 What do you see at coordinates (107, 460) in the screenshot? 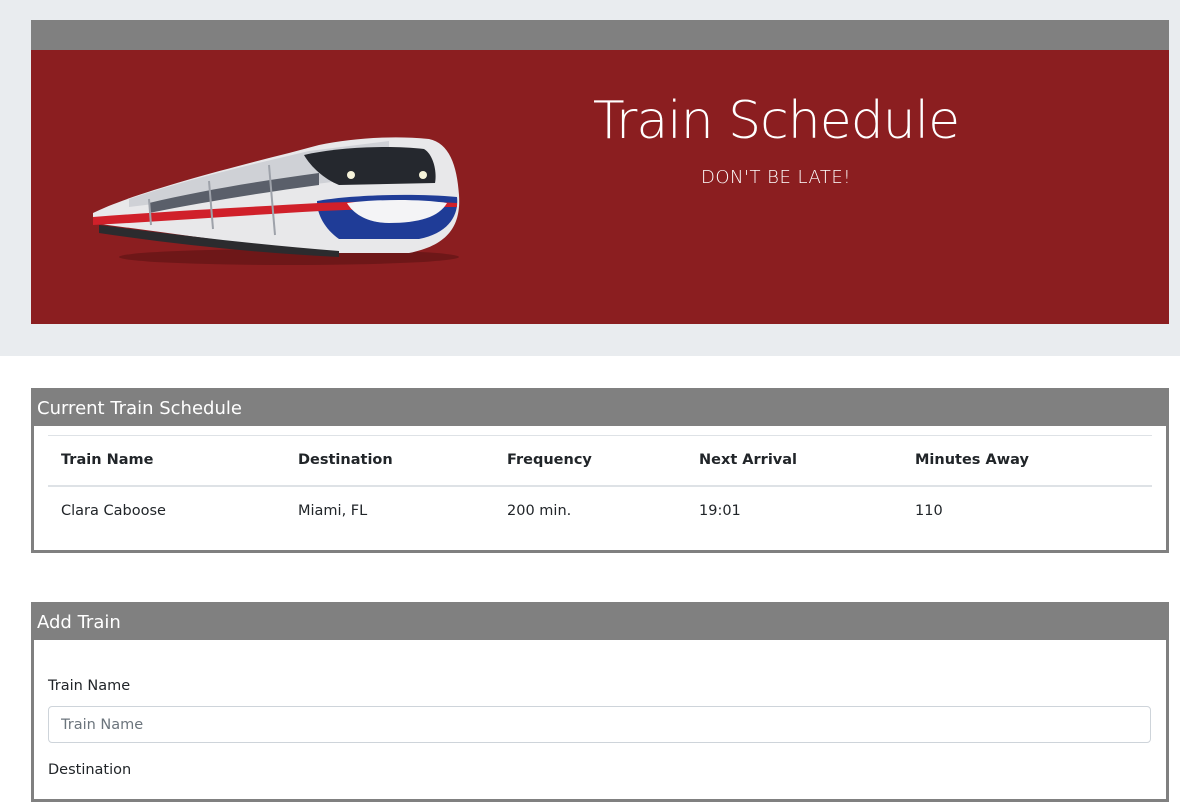
I see `column-header-train-name: Train Name` at bounding box center [107, 460].